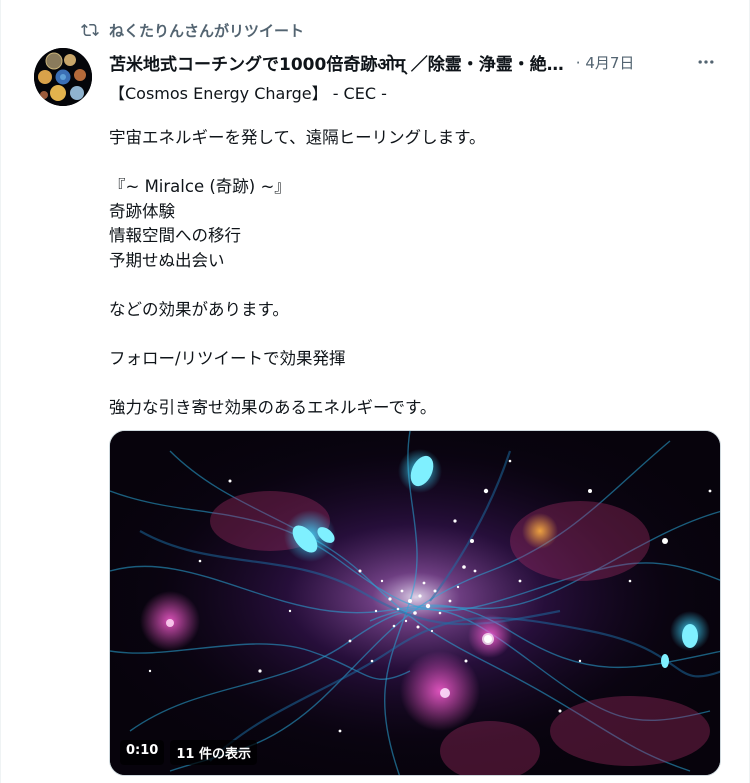 This screenshot has height=783, width=750. What do you see at coordinates (213, 752) in the screenshot?
I see `video-views-badge: 11 件の表示` at bounding box center [213, 752].